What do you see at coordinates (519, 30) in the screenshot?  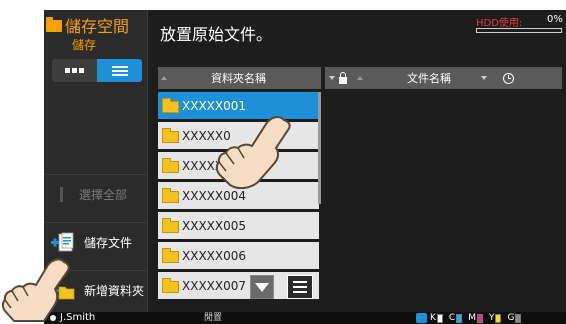 I see `hdd-usage-bar` at bounding box center [519, 30].